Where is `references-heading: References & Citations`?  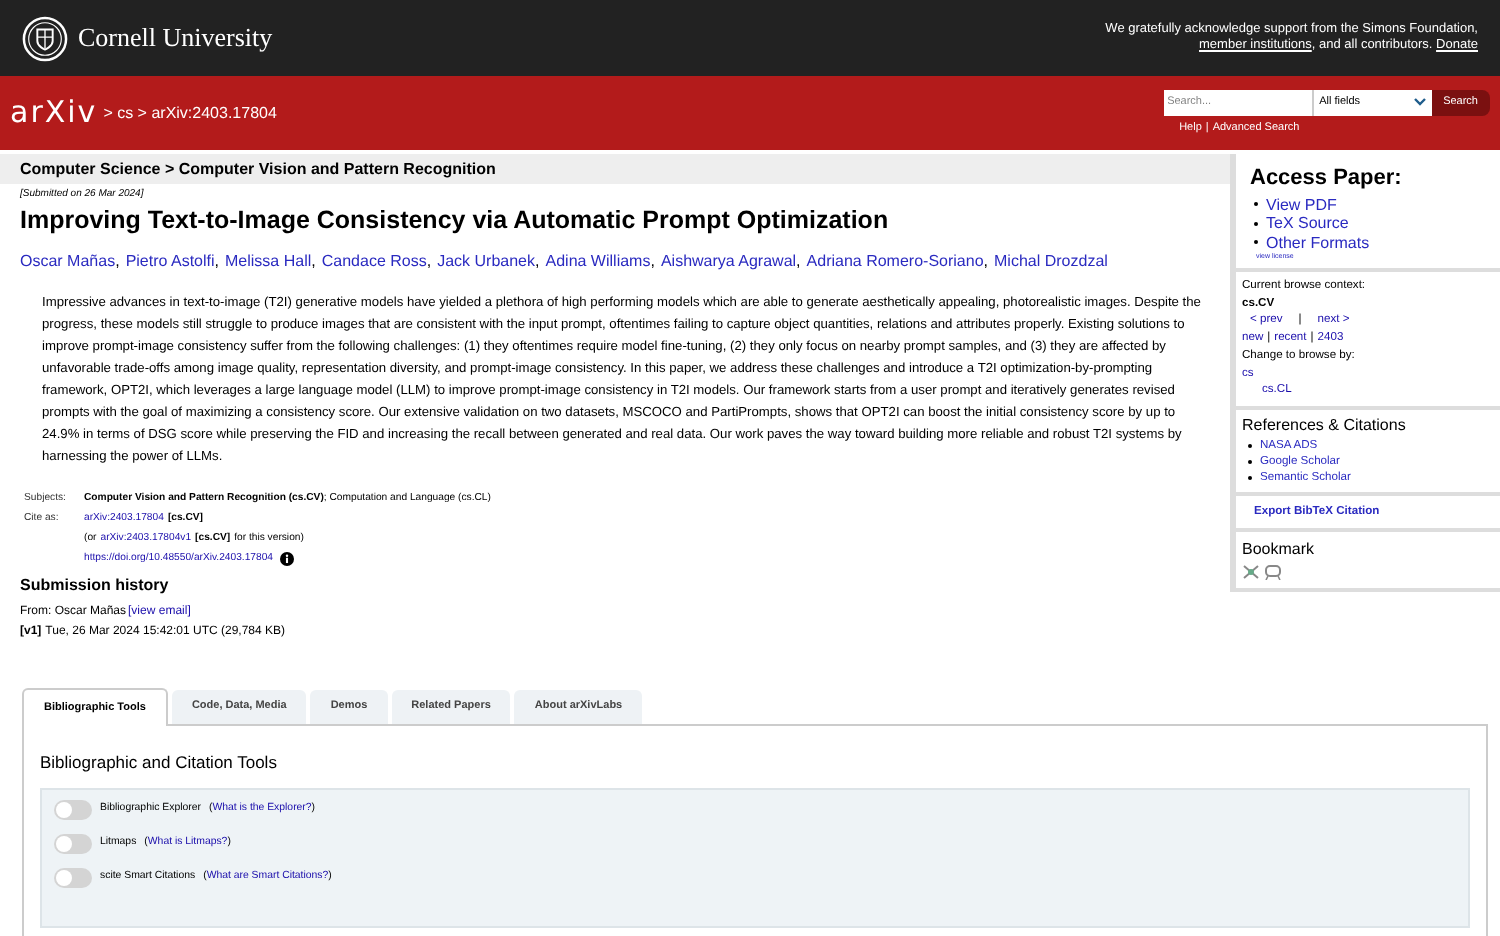
references-heading: References & Citations is located at coordinates (1325, 425).